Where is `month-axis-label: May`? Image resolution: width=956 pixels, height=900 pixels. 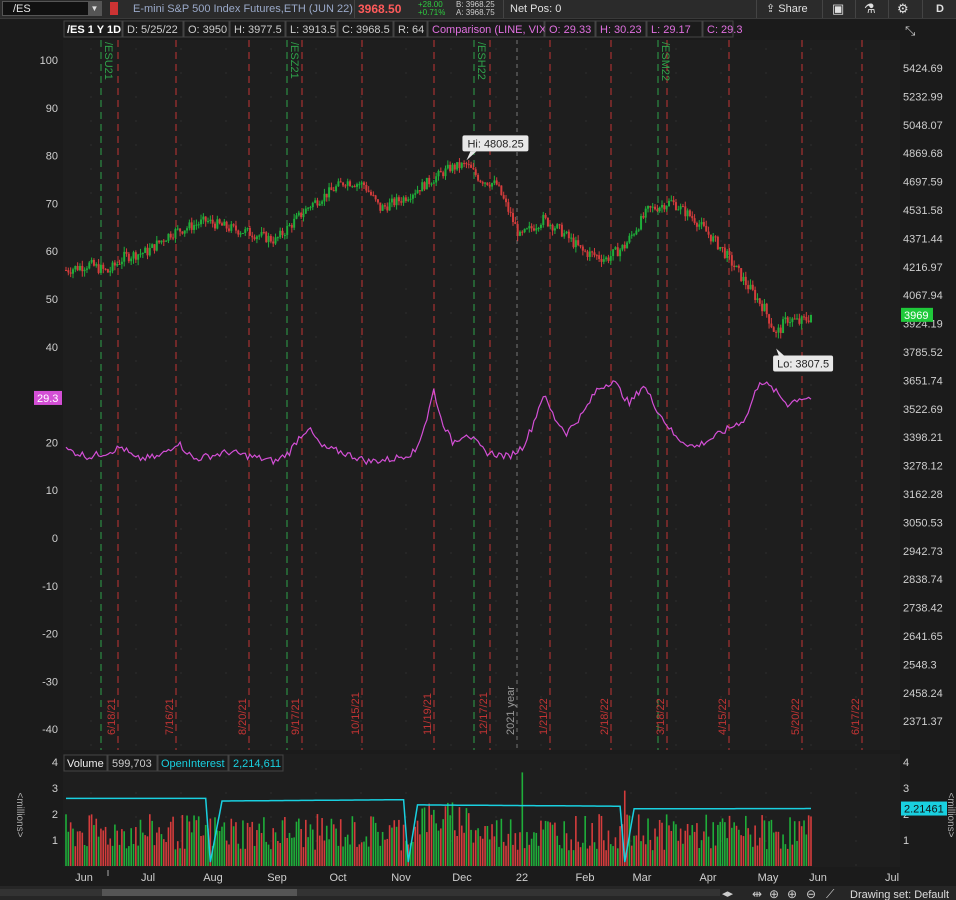
month-axis-label: May is located at coordinates (768, 878).